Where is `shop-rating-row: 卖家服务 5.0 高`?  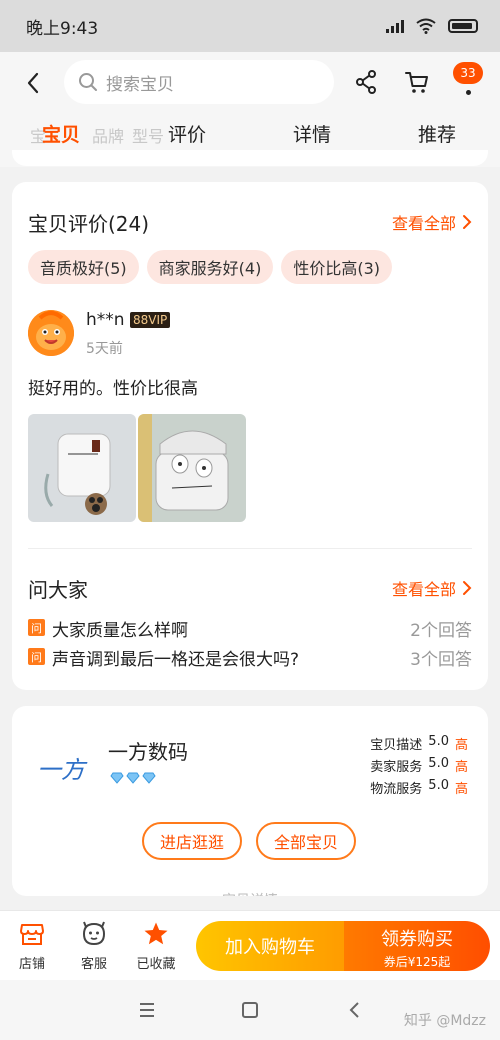
shop-rating-row: 卖家服务 5.0 高 is located at coordinates (419, 765).